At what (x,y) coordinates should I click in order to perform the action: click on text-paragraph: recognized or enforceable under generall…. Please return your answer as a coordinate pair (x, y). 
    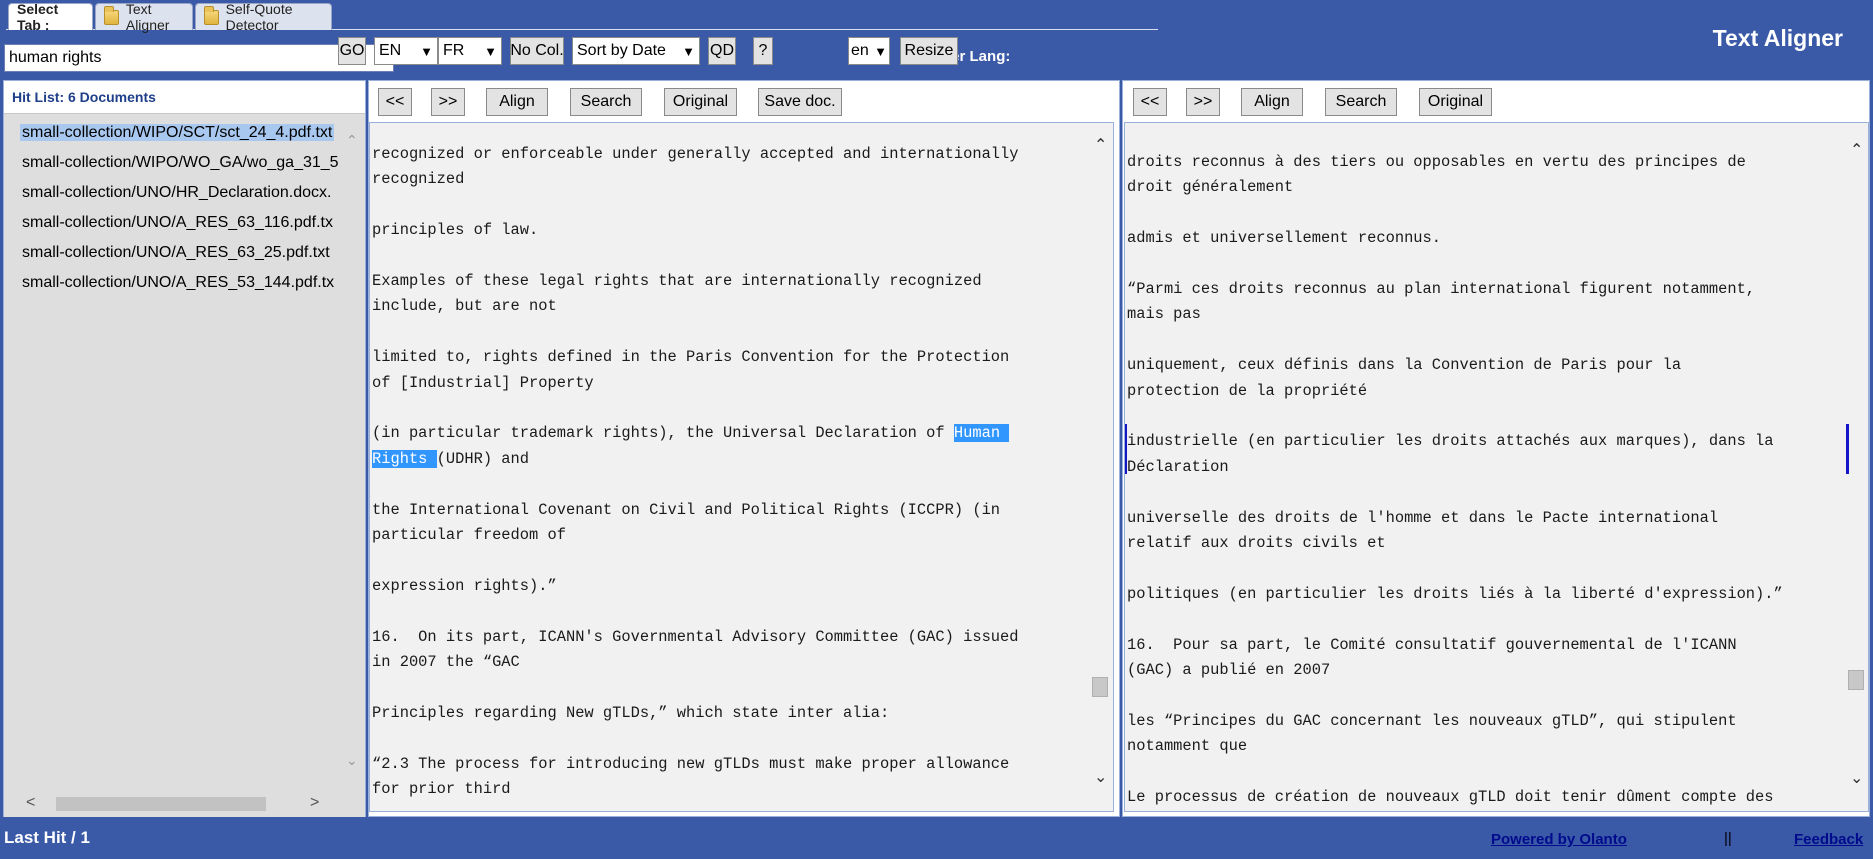
    Looking at the image, I should click on (695, 167).